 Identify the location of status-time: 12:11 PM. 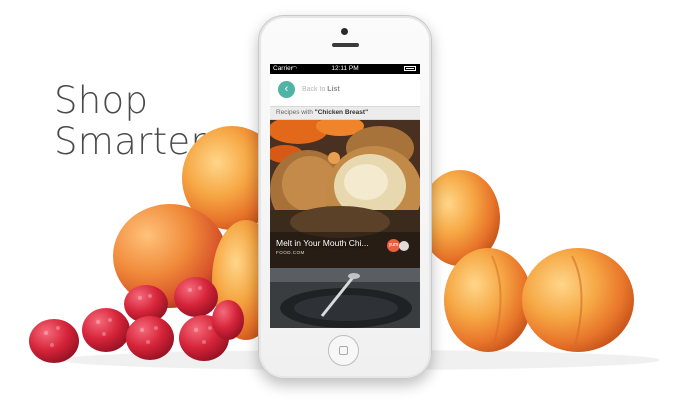
(345, 68).